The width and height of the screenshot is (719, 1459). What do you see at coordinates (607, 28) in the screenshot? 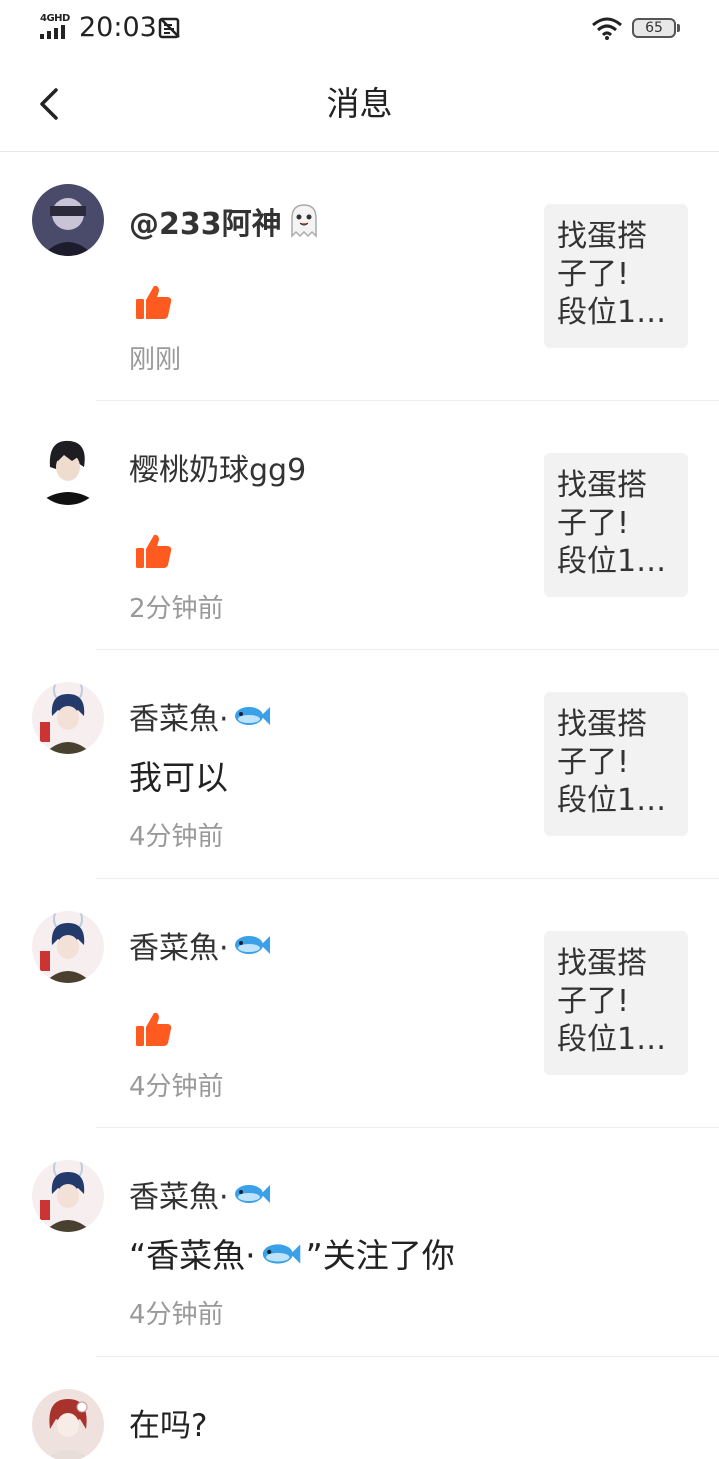
I see `wifi-icon` at bounding box center [607, 28].